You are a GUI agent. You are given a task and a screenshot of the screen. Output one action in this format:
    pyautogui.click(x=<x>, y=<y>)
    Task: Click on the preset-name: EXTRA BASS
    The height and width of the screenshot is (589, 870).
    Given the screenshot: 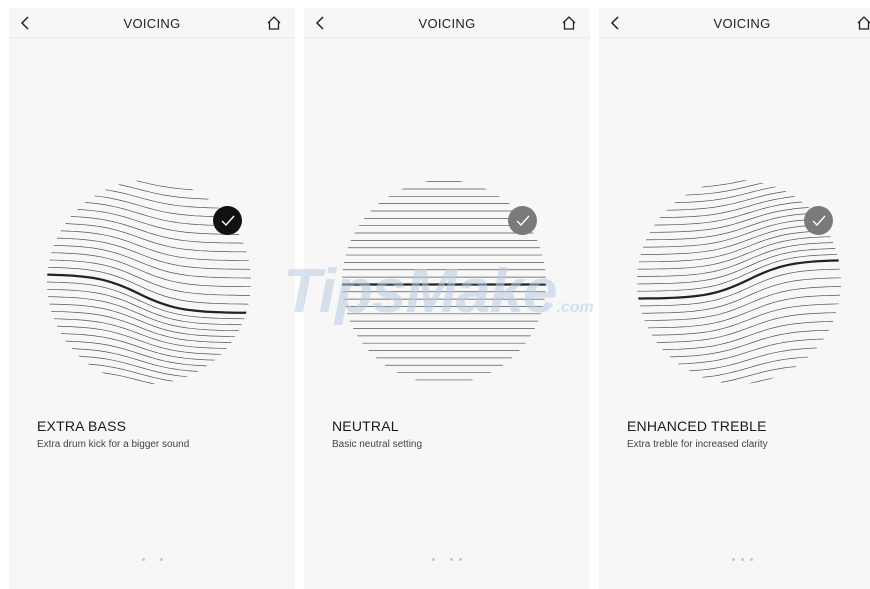 What is the action you would take?
    pyautogui.click(x=82, y=426)
    